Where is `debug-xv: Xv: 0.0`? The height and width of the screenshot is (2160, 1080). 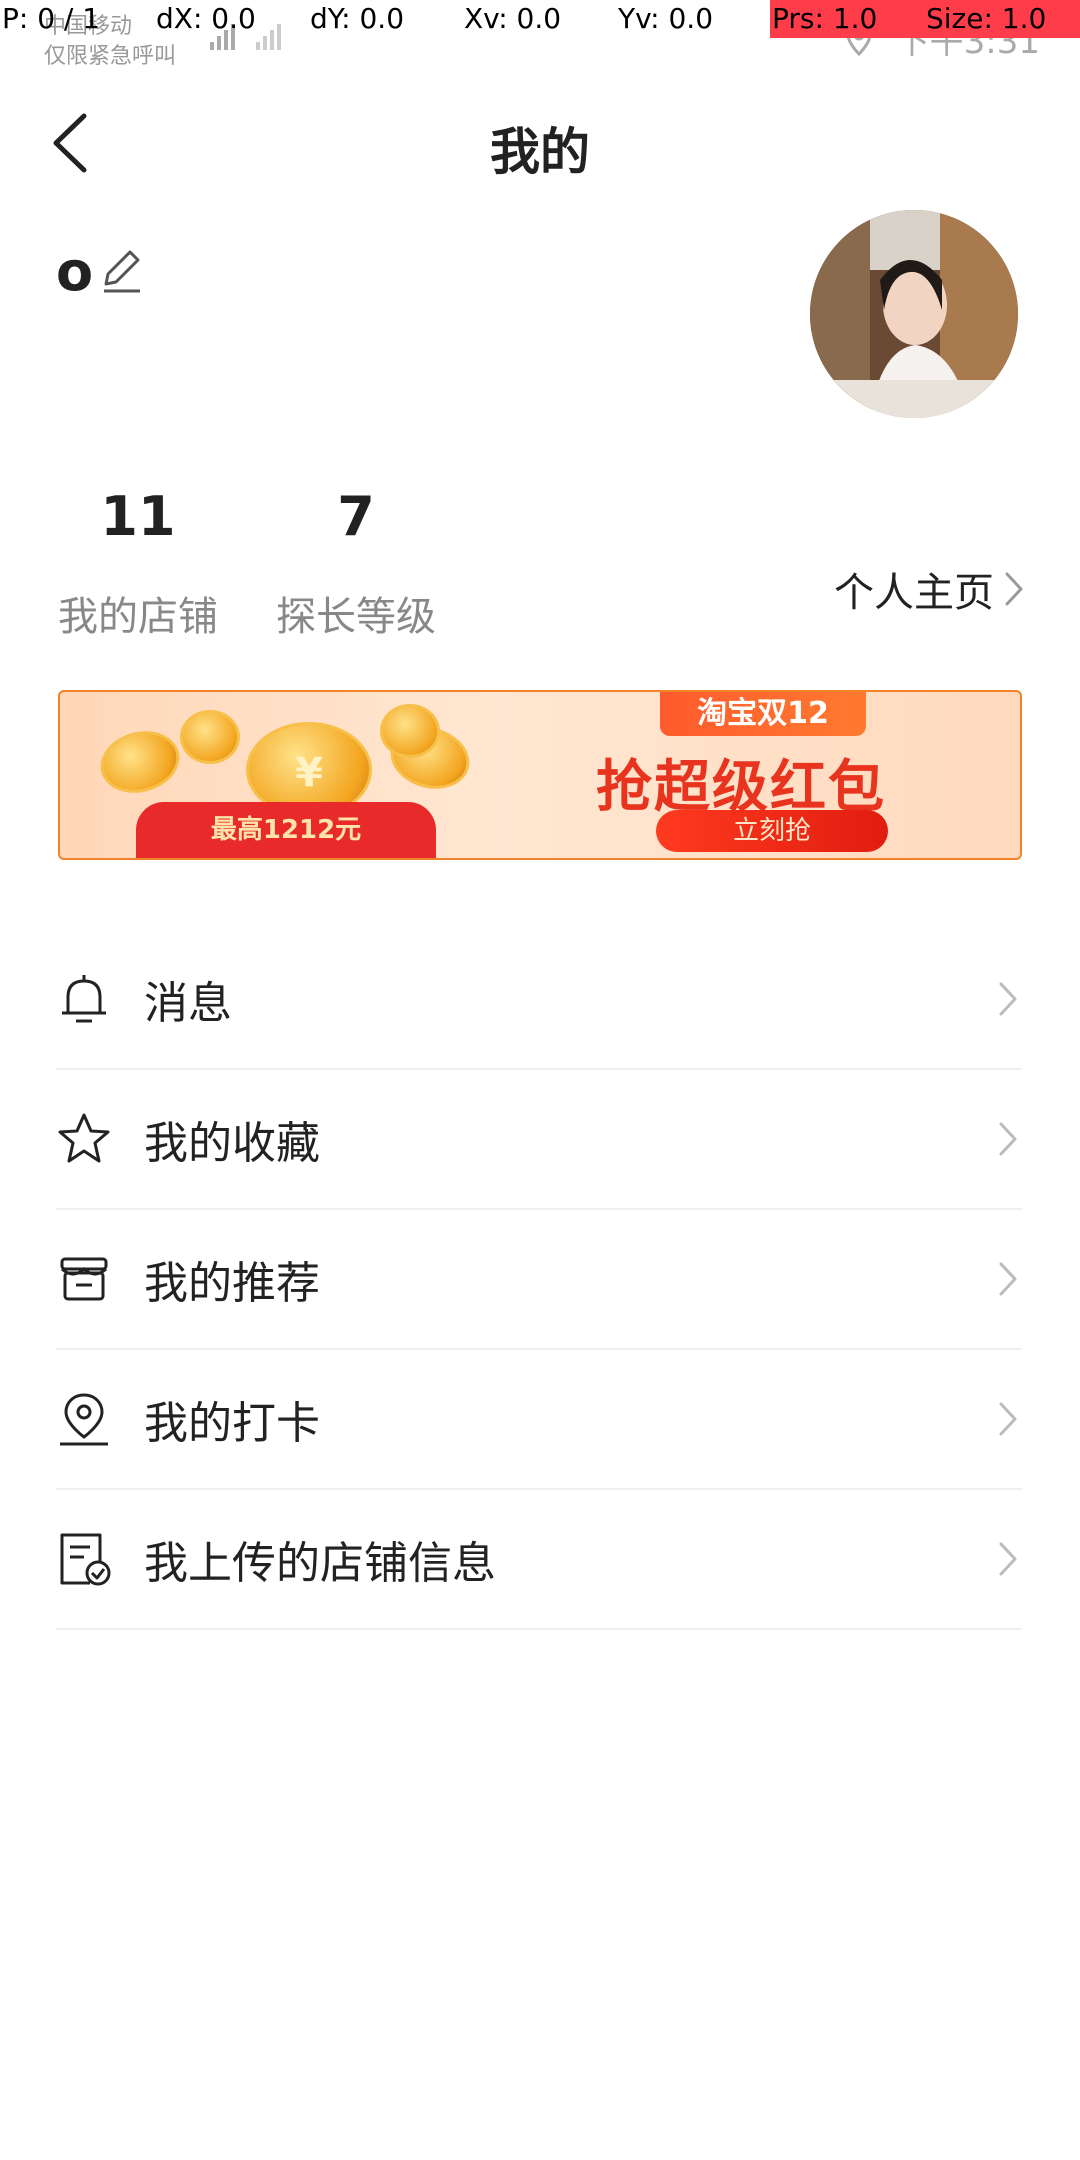
debug-xv: Xv: 0.0 is located at coordinates (513, 18).